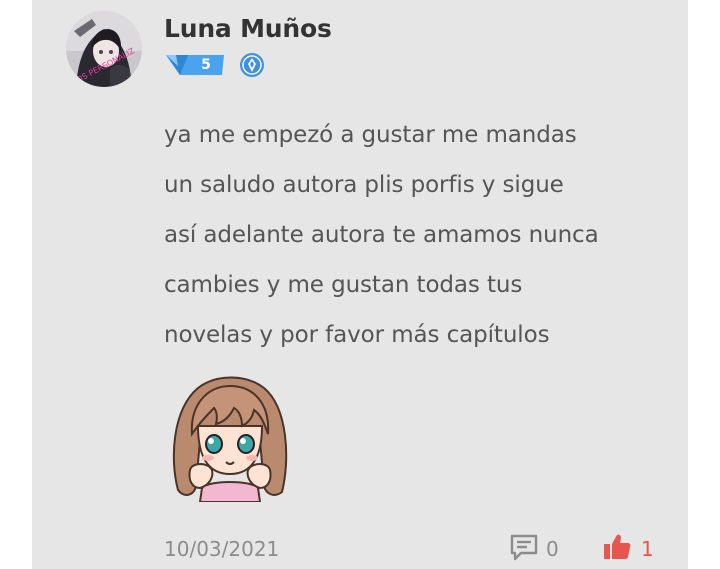 The image size is (720, 569). What do you see at coordinates (552, 549) in the screenshot?
I see `reply-count: 0` at bounding box center [552, 549].